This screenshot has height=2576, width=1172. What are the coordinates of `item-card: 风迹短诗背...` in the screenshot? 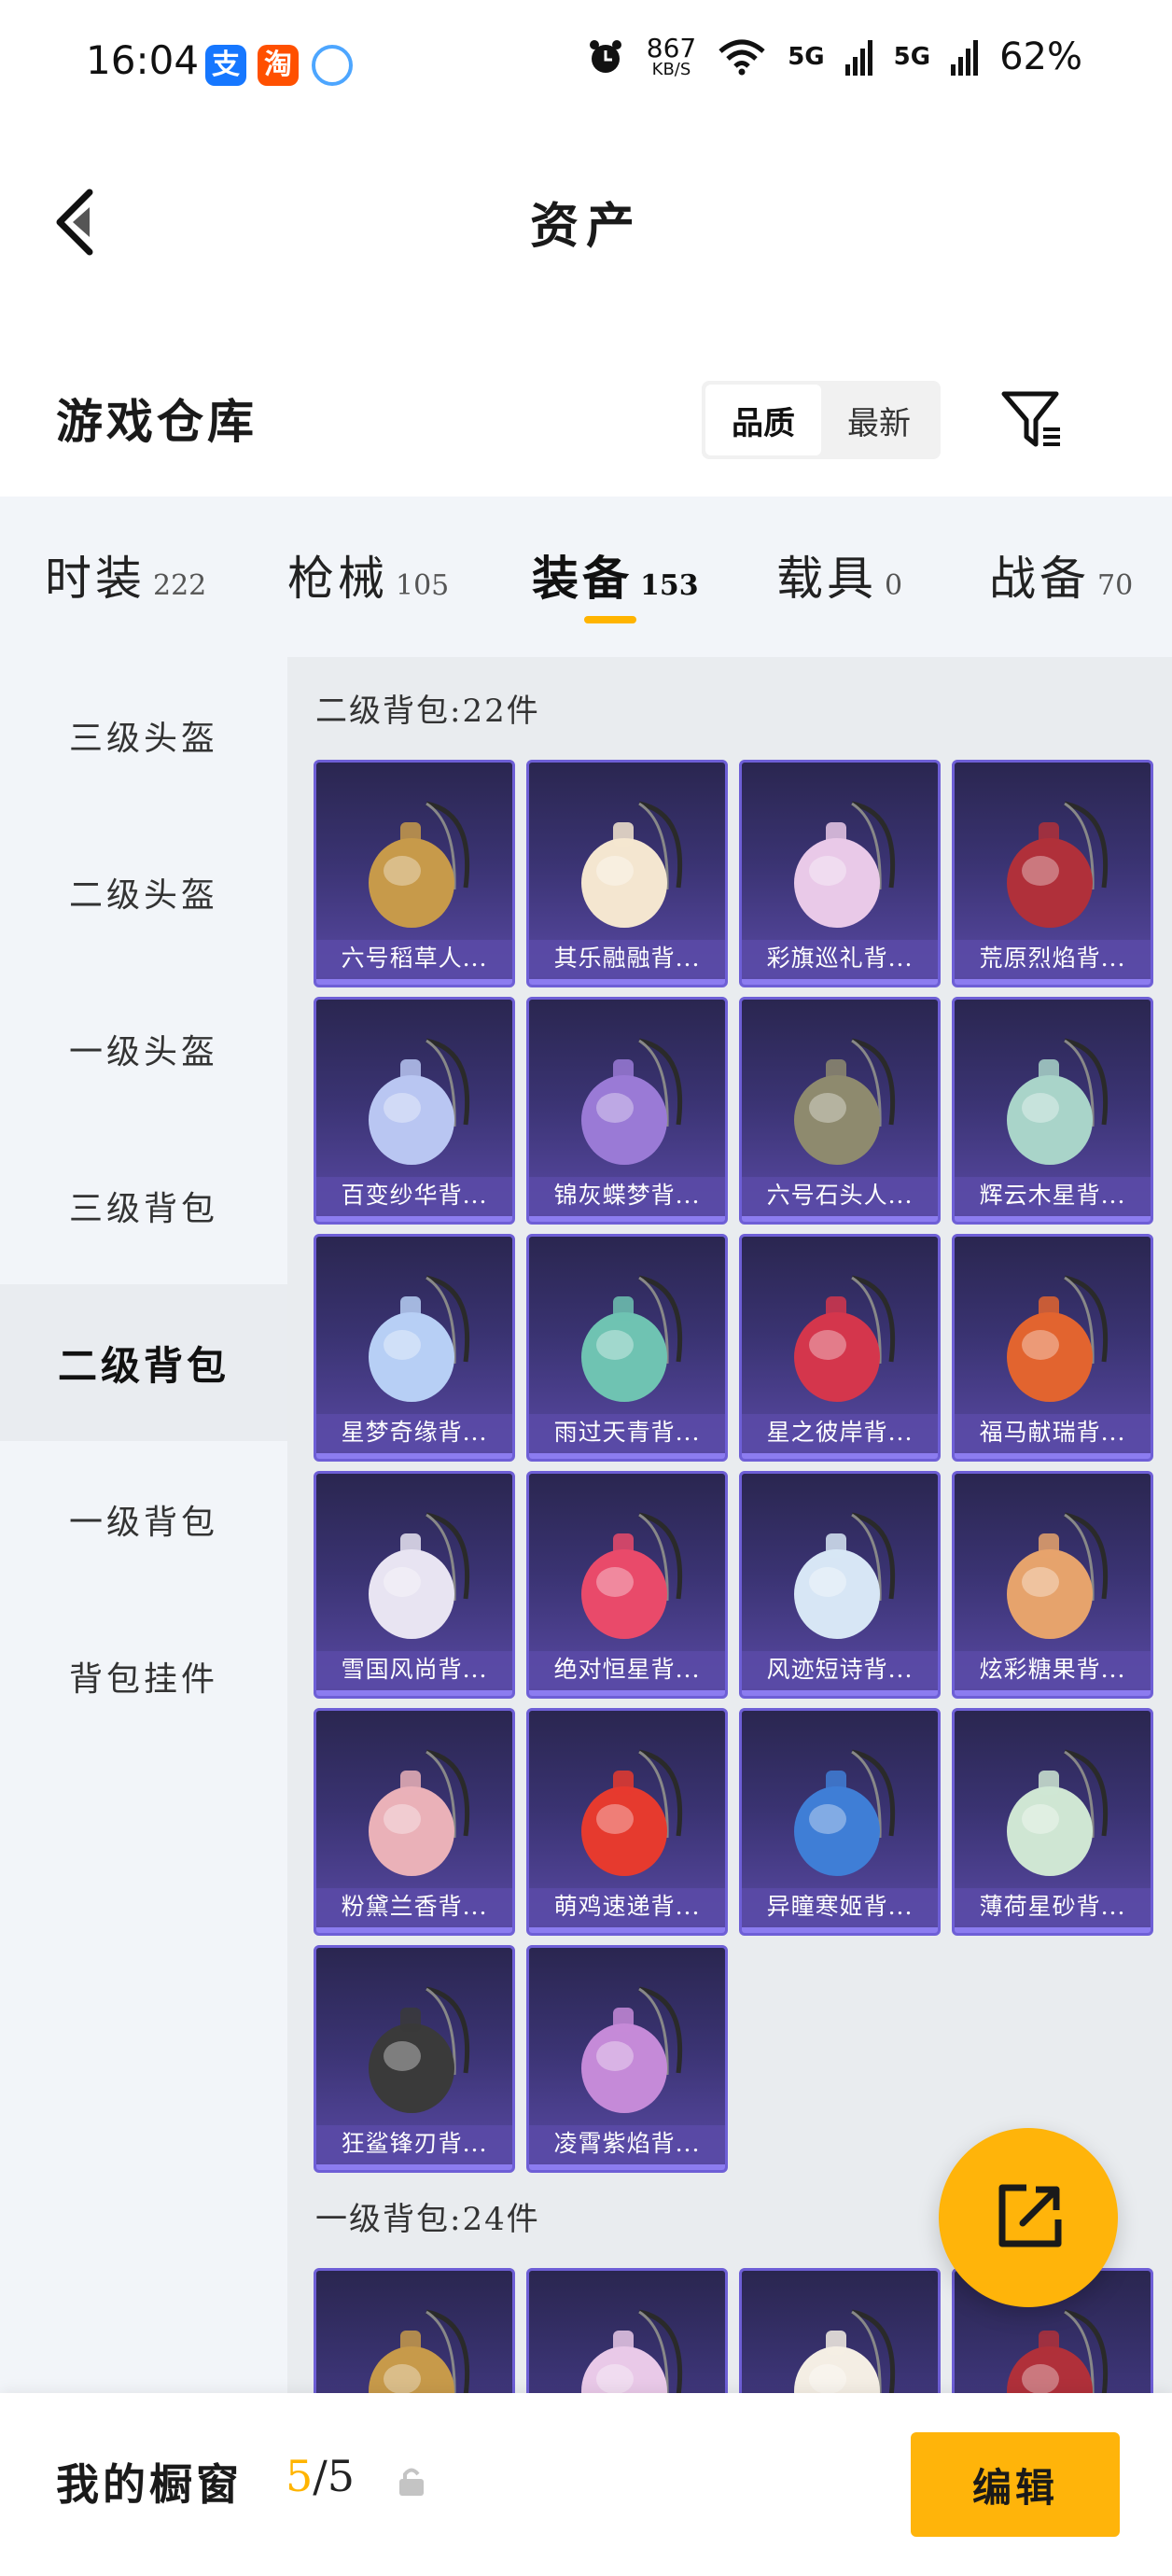 It's located at (840, 1585).